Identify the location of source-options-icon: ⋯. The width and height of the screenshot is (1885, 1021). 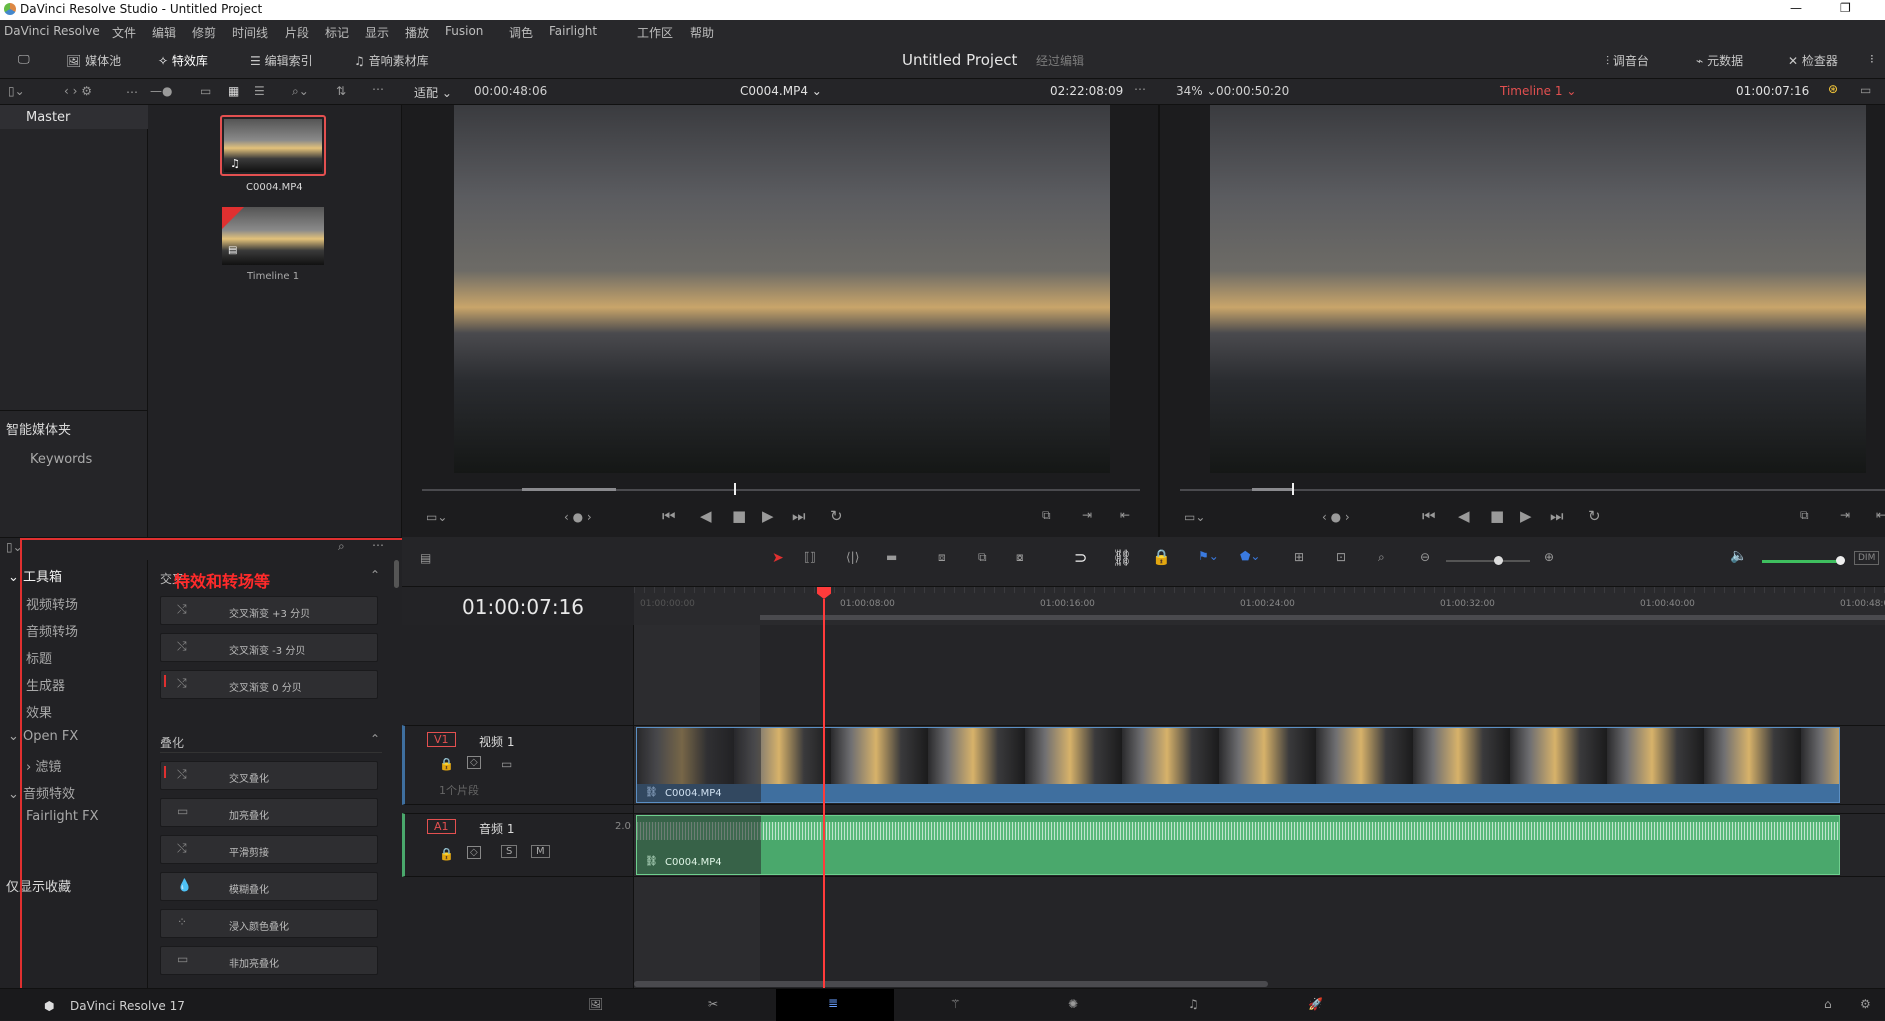
(1140, 89).